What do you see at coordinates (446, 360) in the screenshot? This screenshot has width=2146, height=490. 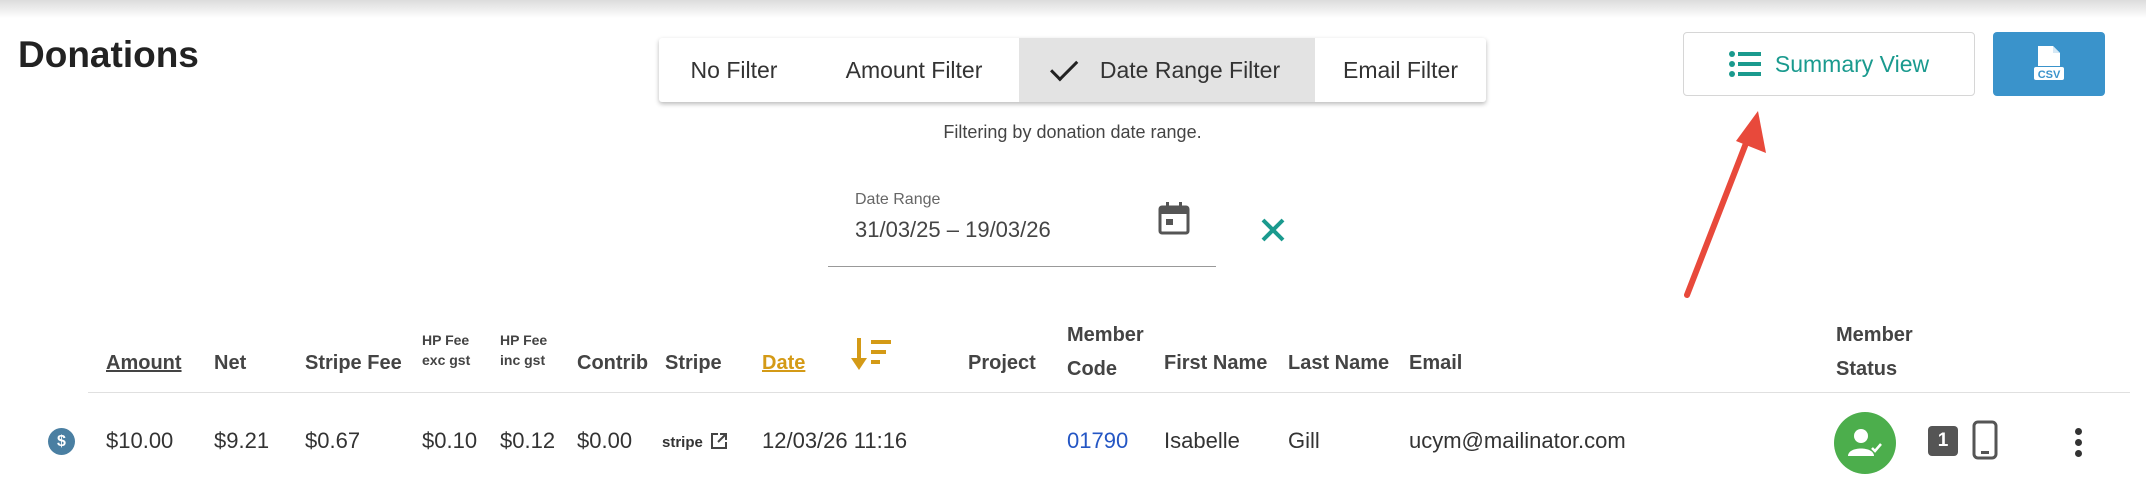 I see `header-hp-fee-exc-line2: exc gst` at bounding box center [446, 360].